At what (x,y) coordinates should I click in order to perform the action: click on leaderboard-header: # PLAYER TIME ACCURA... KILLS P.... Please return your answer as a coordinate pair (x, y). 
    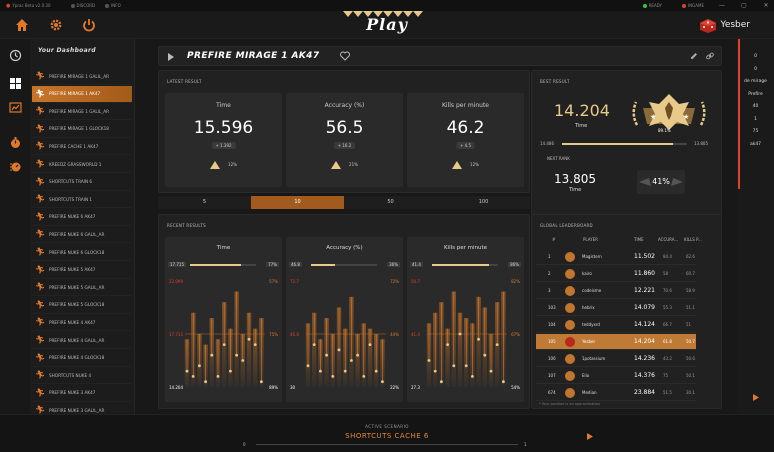
    Looking at the image, I should click on (621, 242).